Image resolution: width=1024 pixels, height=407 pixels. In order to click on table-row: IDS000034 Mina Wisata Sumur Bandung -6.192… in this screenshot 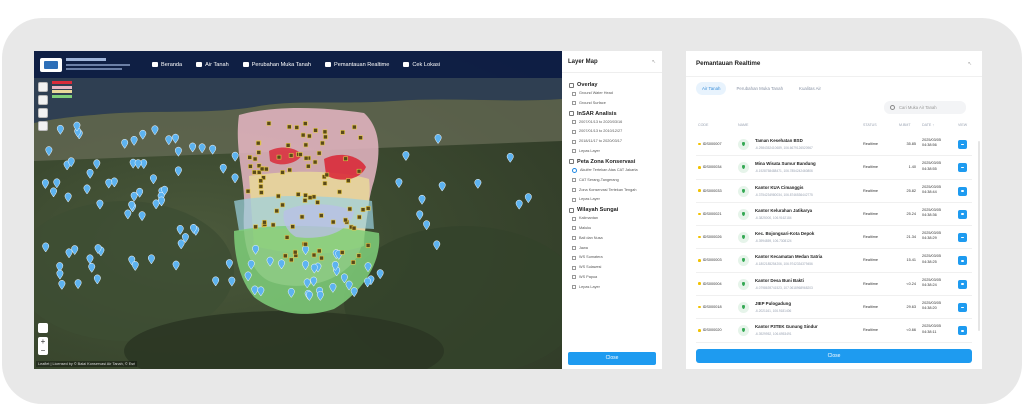, I will do `click(834, 168)`.